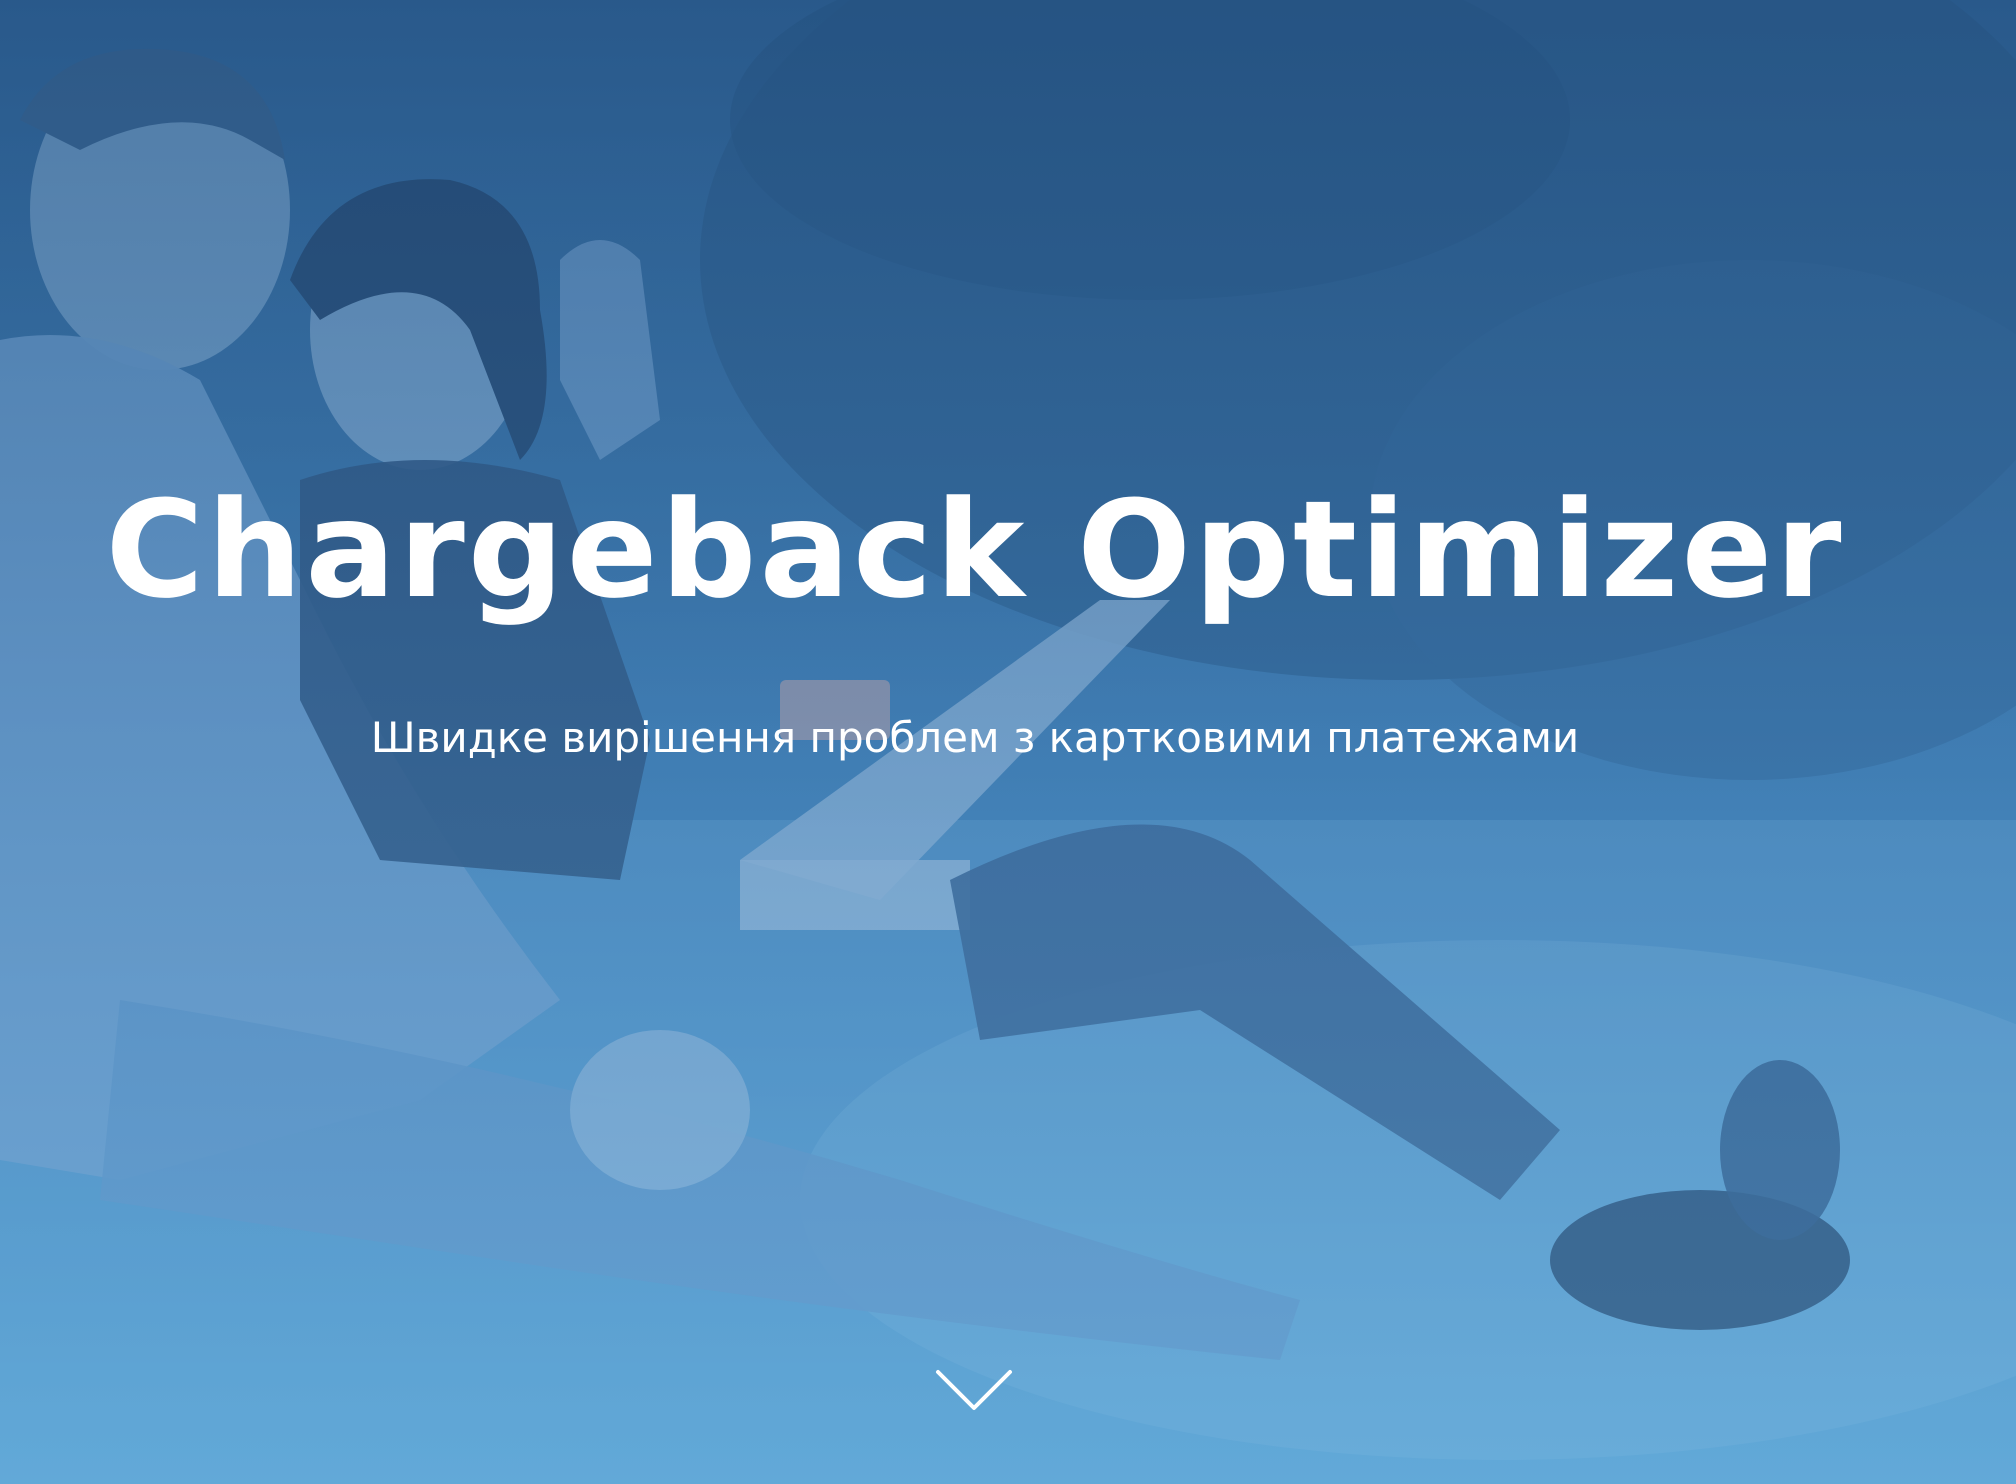 The height and width of the screenshot is (1484, 2016). What do you see at coordinates (975, 550) in the screenshot?
I see `hero-title: Chargeback Optimizer` at bounding box center [975, 550].